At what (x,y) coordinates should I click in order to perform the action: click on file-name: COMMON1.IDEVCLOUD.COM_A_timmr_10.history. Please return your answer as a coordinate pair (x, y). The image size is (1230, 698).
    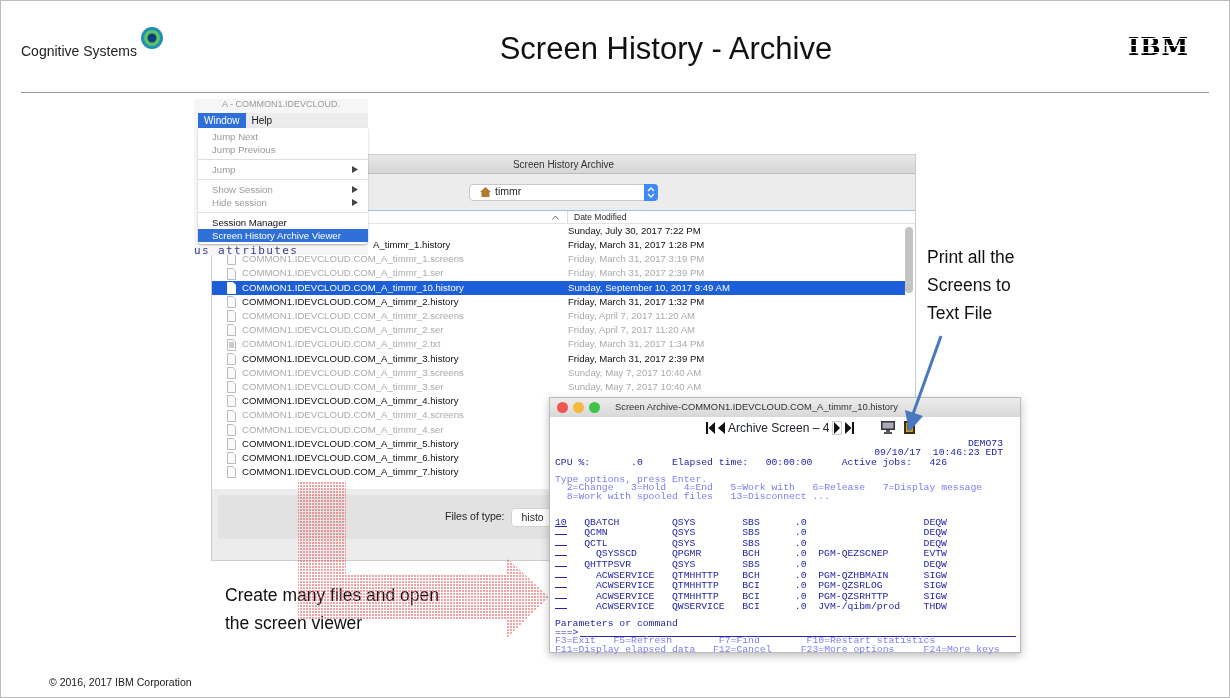
    Looking at the image, I should click on (353, 287).